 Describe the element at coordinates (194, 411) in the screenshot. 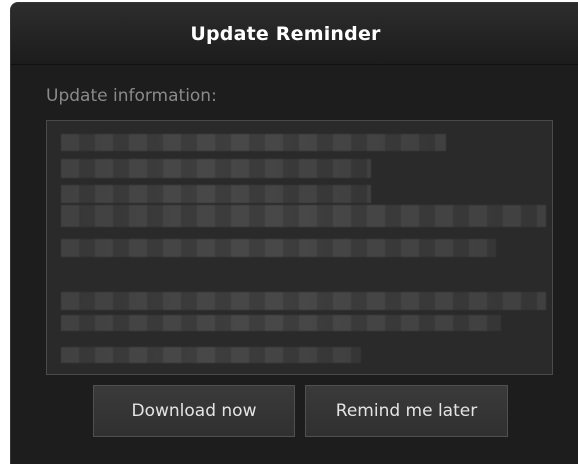

I see `download-now-button: Download now` at that location.